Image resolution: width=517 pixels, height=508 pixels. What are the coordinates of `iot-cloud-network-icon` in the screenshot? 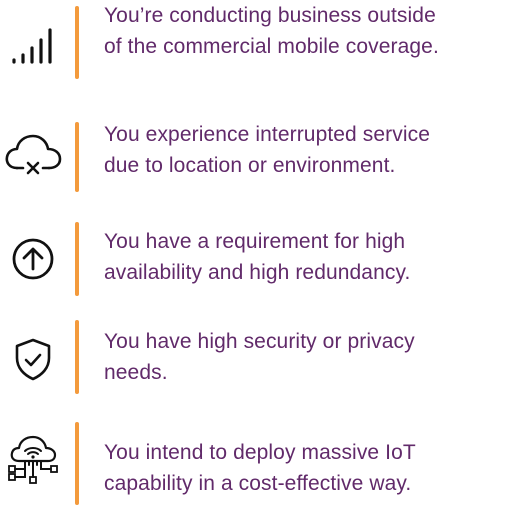 It's located at (33, 459).